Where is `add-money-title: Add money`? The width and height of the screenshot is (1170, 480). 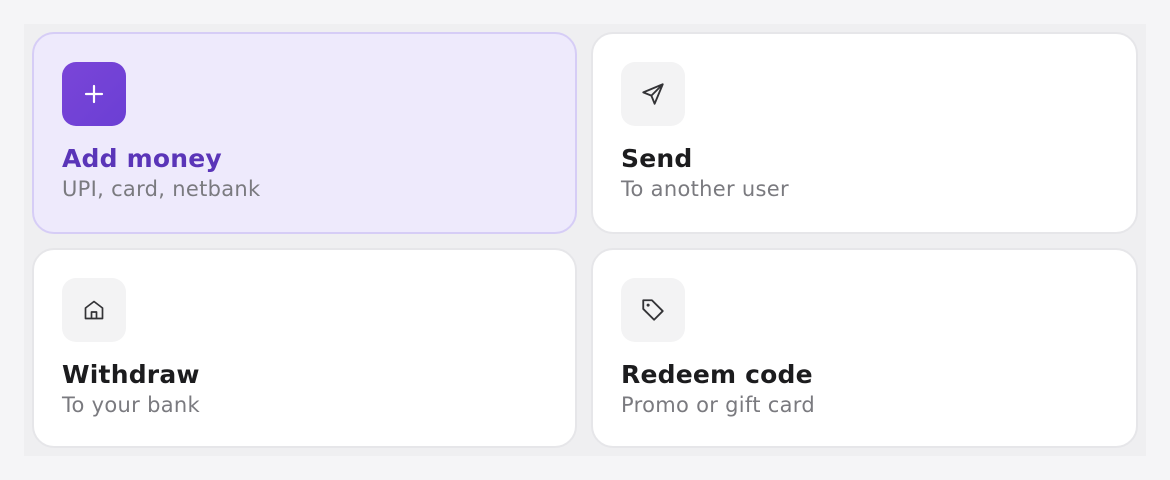
add-money-title: Add money is located at coordinates (142, 158).